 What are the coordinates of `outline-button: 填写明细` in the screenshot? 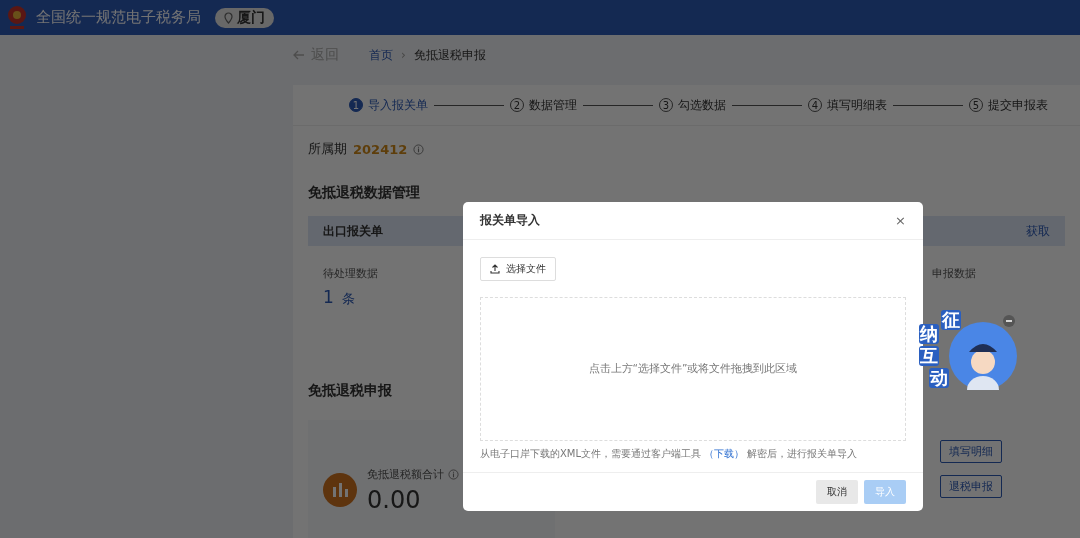 It's located at (971, 451).